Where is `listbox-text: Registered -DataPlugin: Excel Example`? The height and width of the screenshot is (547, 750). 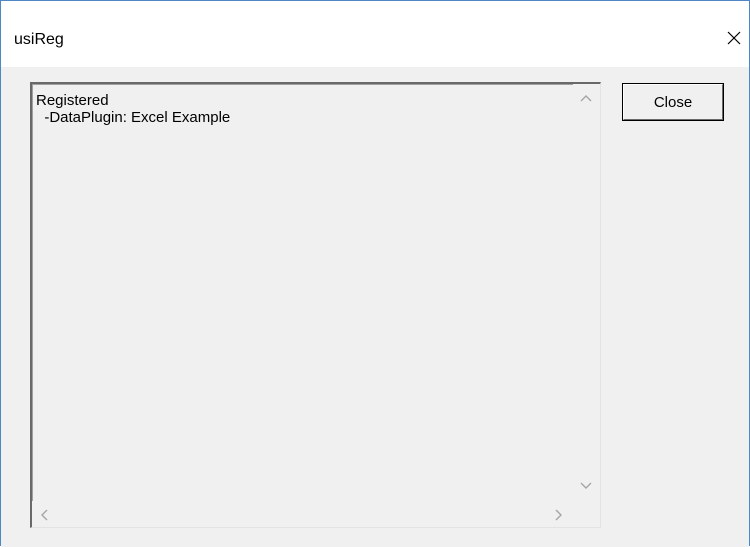
listbox-text: Registered -DataPlugin: Excel Example is located at coordinates (133, 109).